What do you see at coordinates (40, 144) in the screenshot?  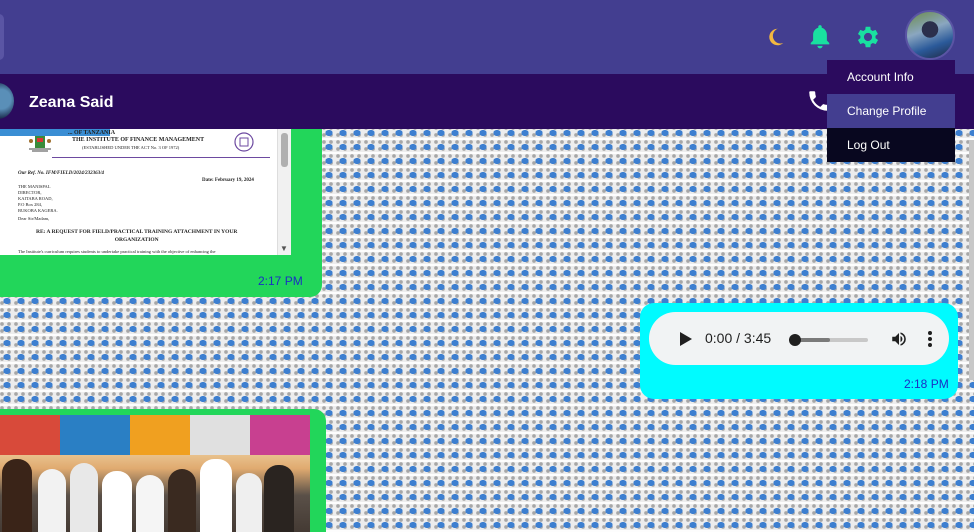 I see `coat-of-arms-icon` at bounding box center [40, 144].